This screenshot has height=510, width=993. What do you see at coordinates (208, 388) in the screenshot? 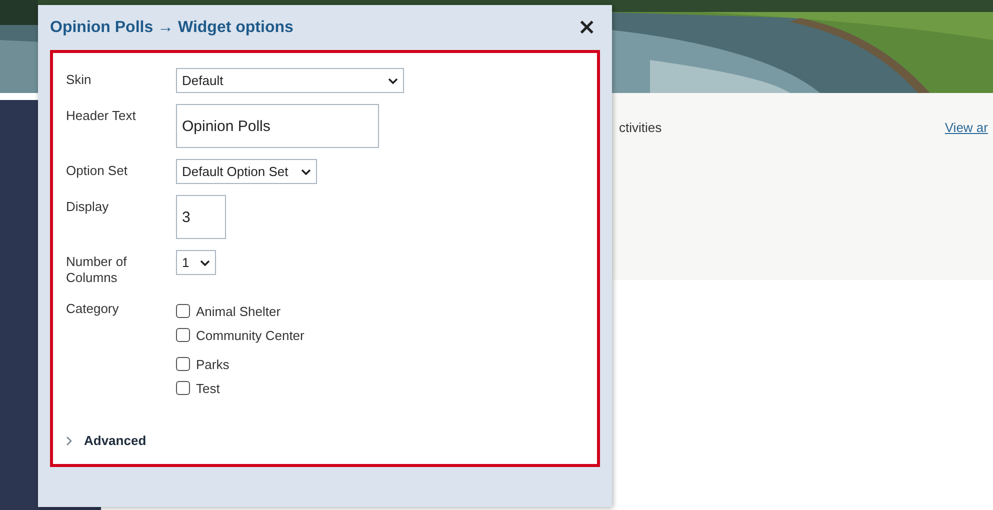
I see `checkbox-label: Test` at bounding box center [208, 388].